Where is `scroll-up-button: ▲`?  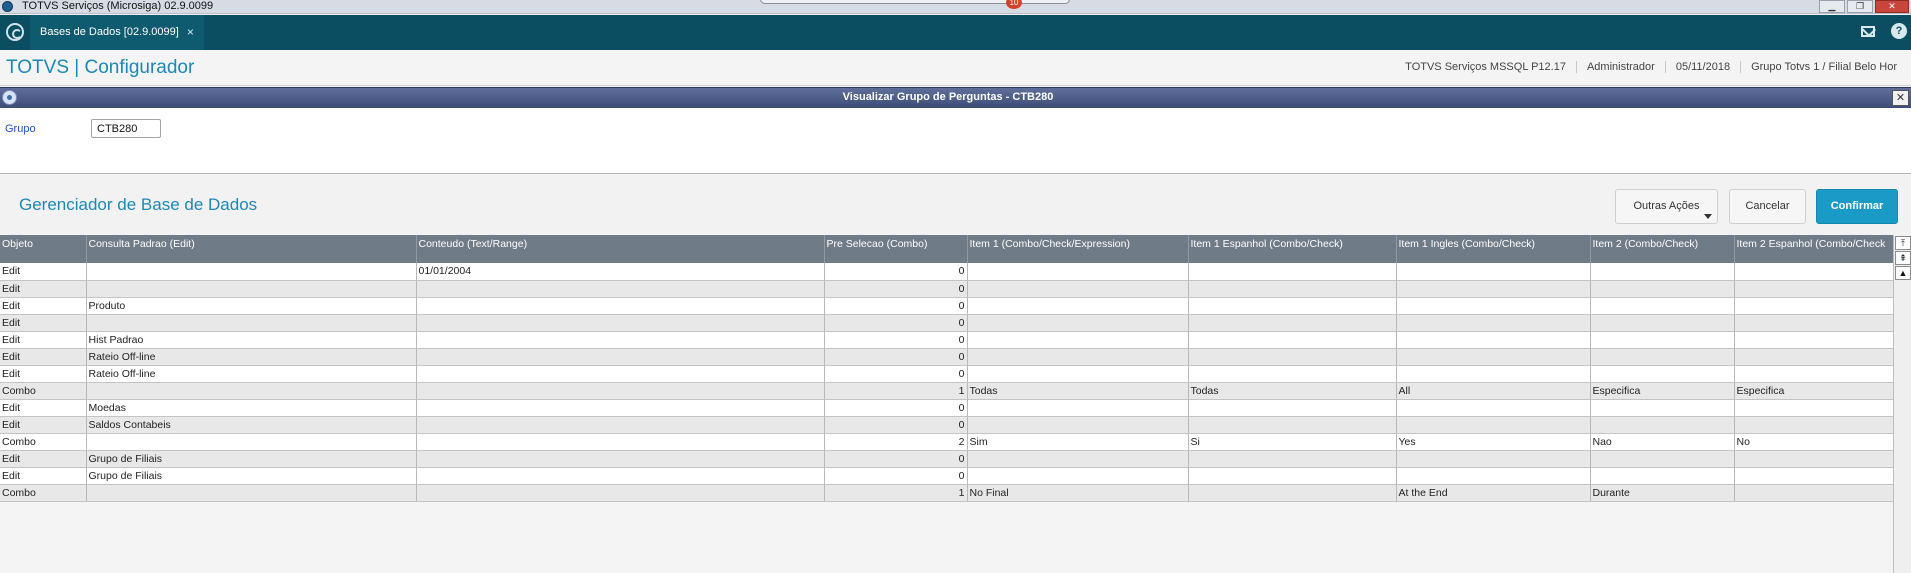
scroll-up-button: ▲ is located at coordinates (1903, 273).